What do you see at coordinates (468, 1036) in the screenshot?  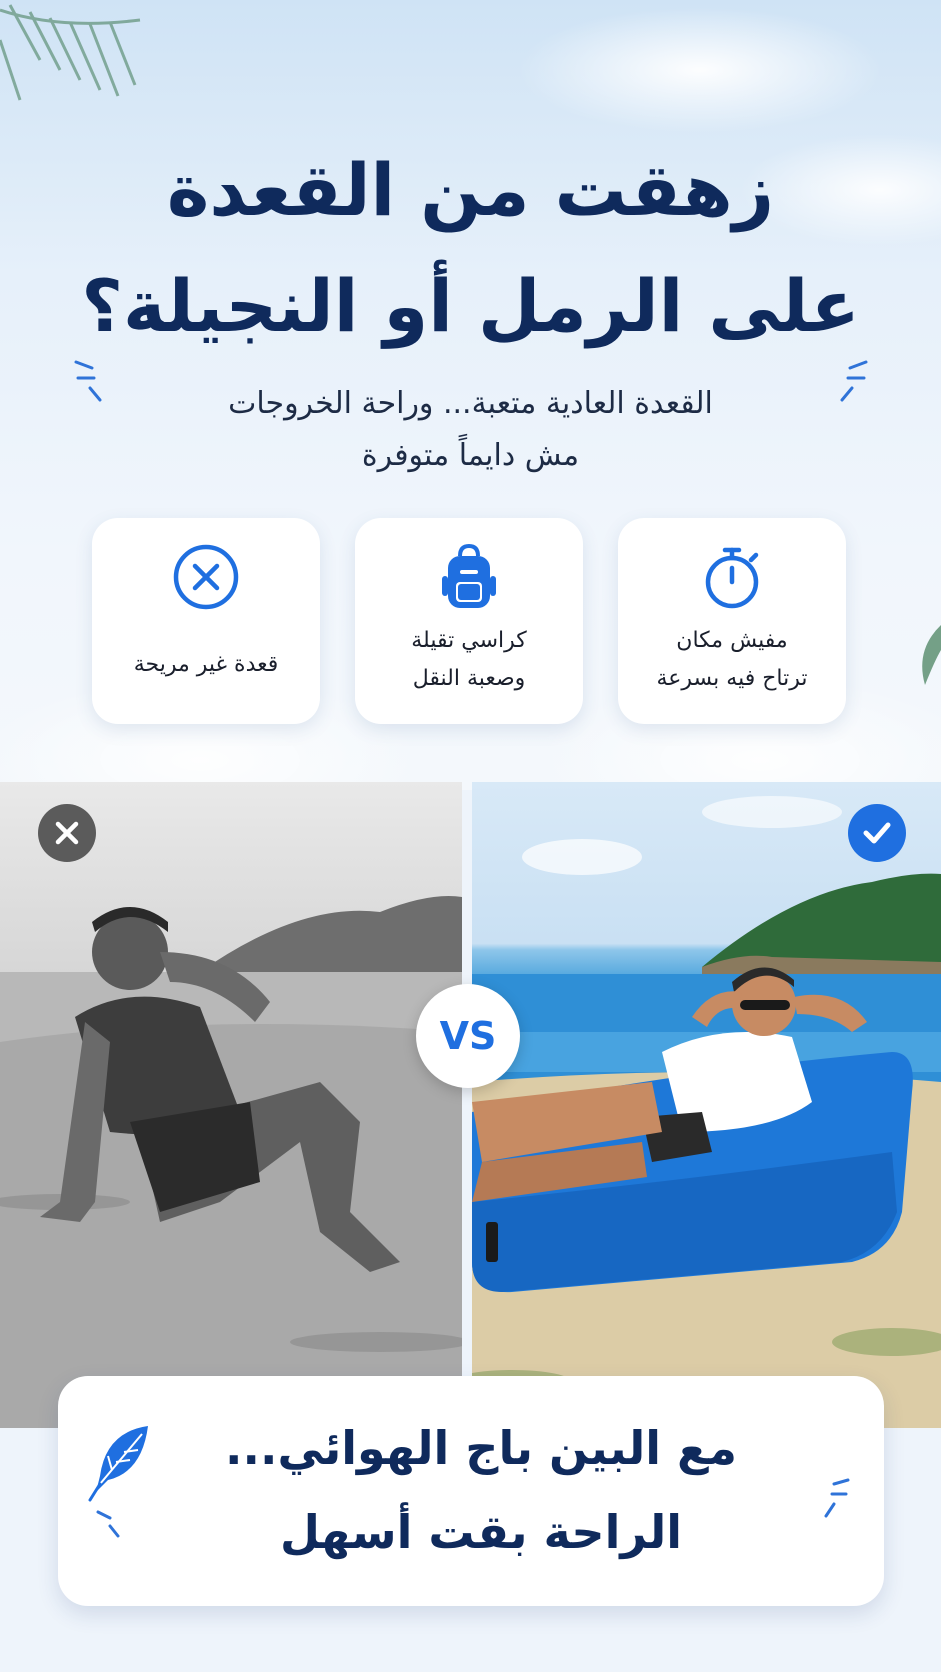 I see `vs-badge: VS` at bounding box center [468, 1036].